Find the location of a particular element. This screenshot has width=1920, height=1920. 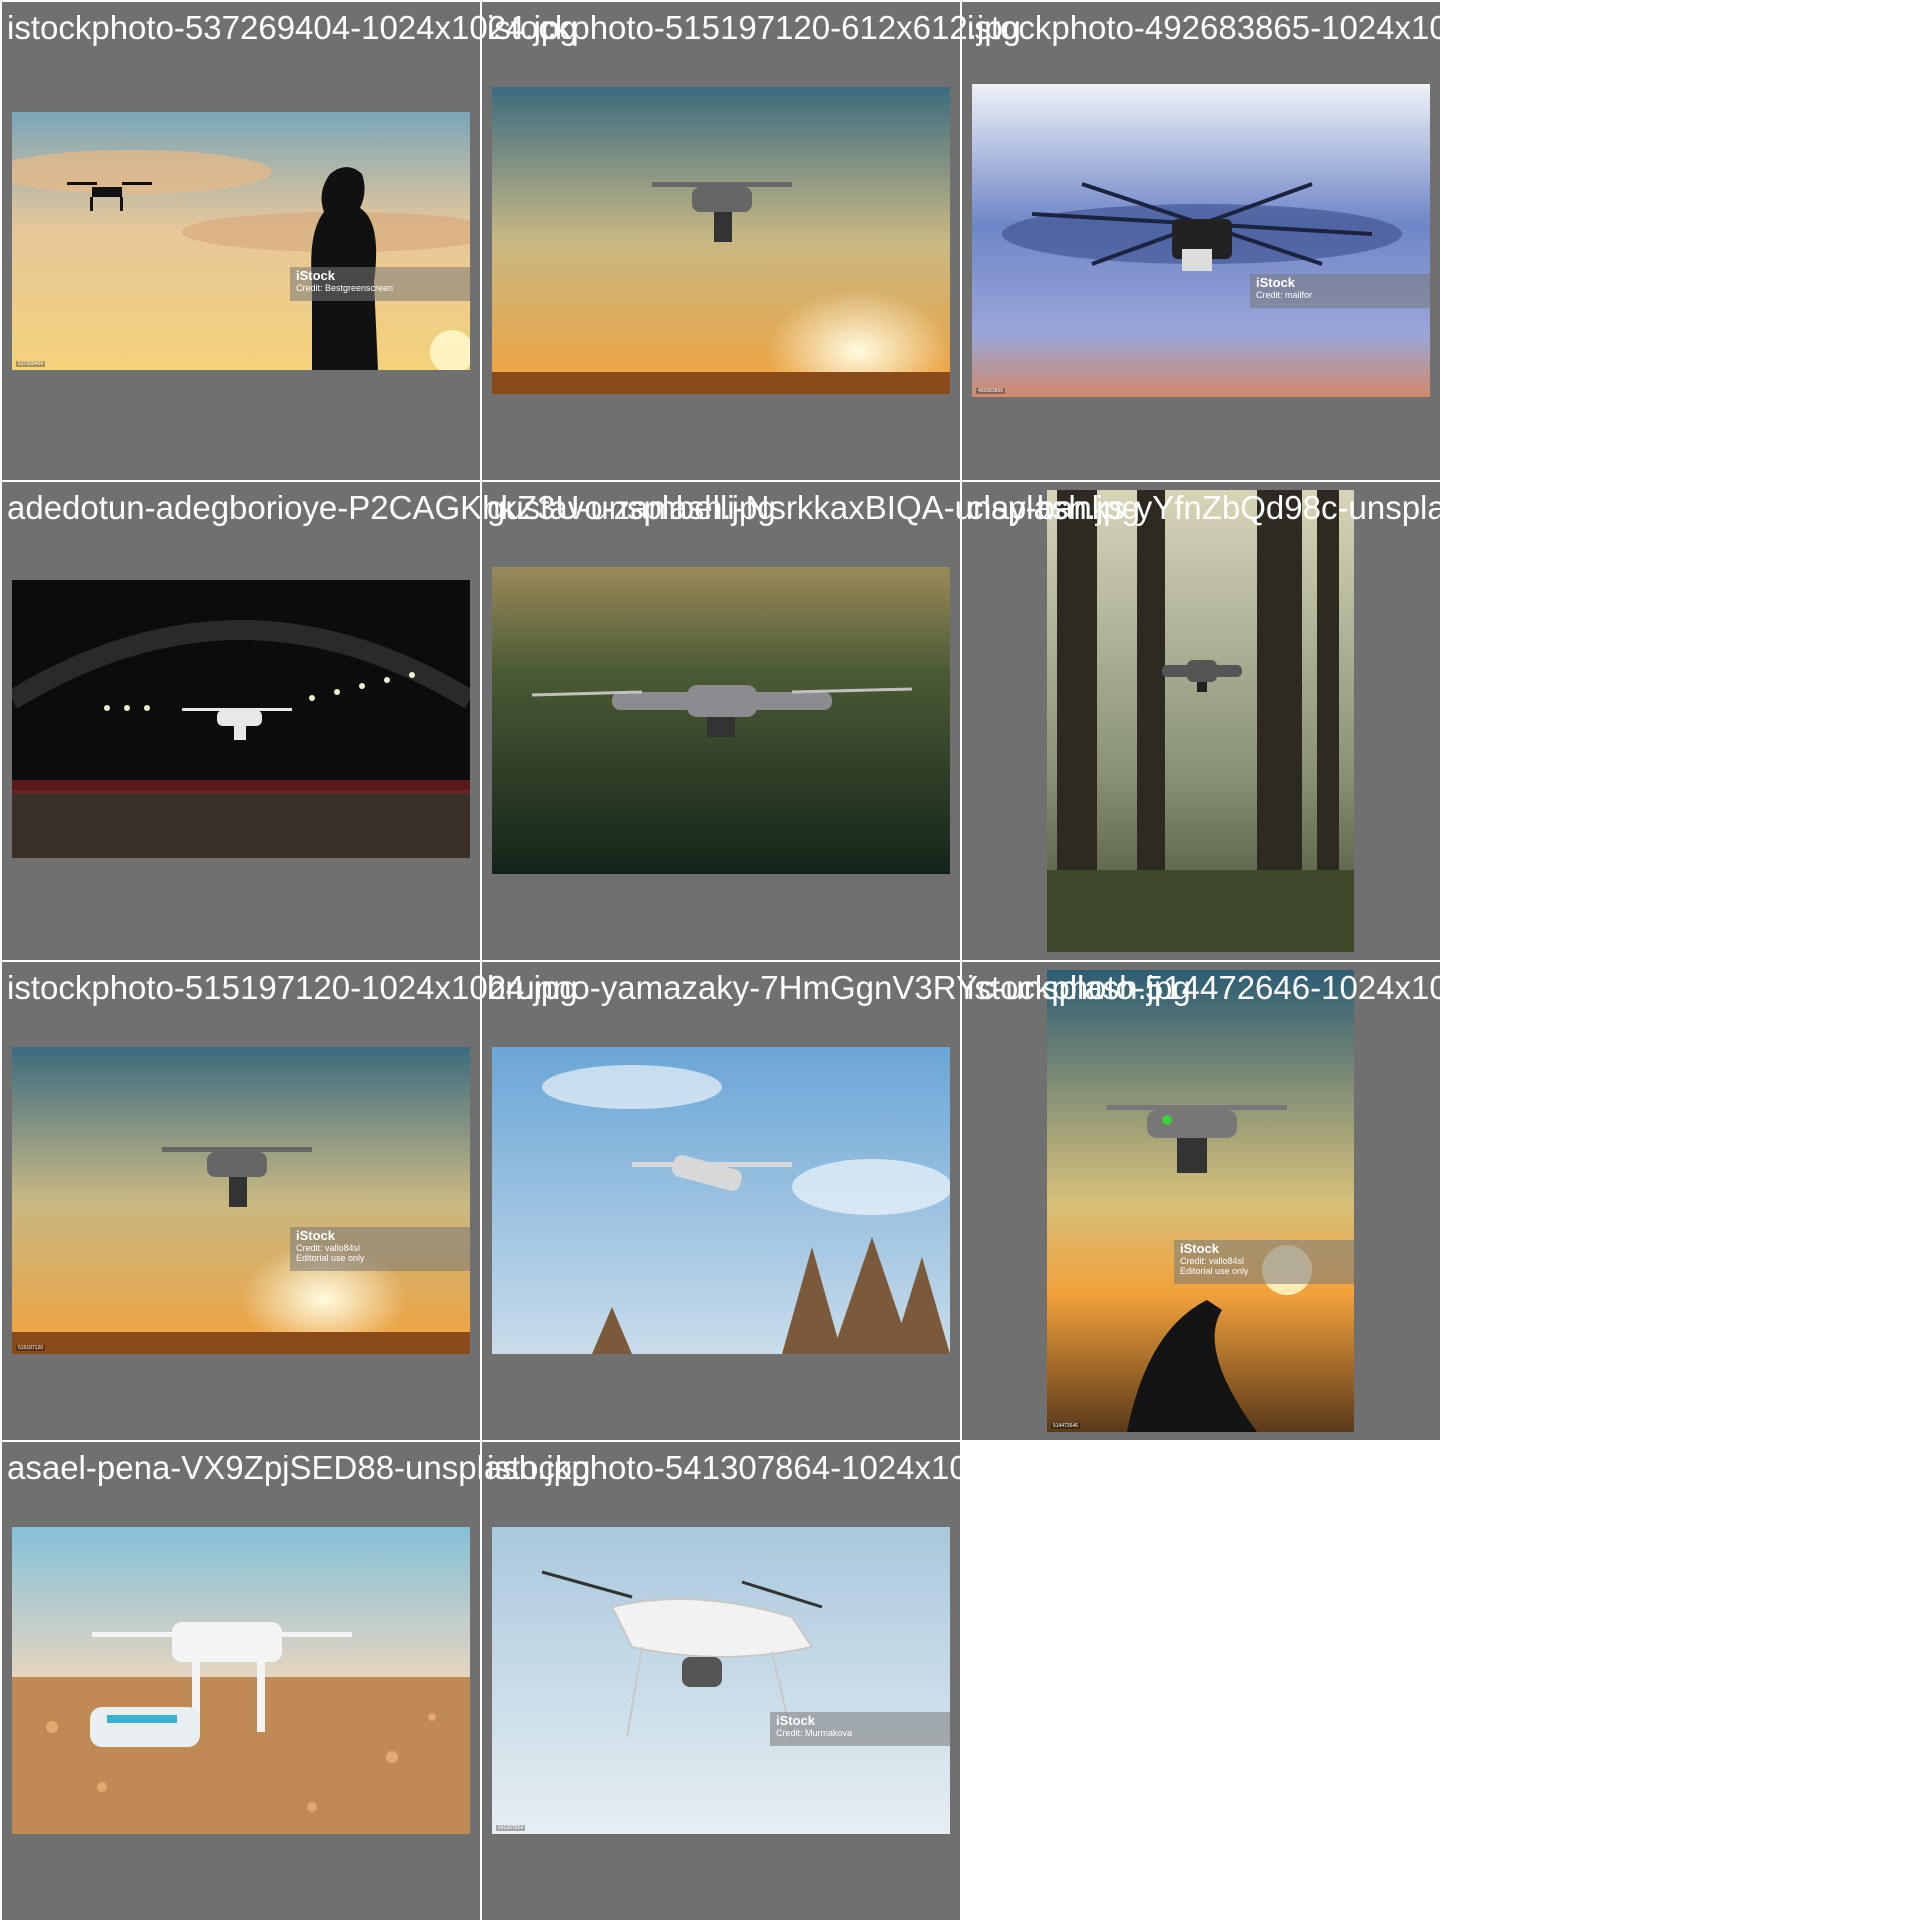

filename-label: istockphoto-492683865-1024x1024.jpg is located at coordinates (1252, 27).